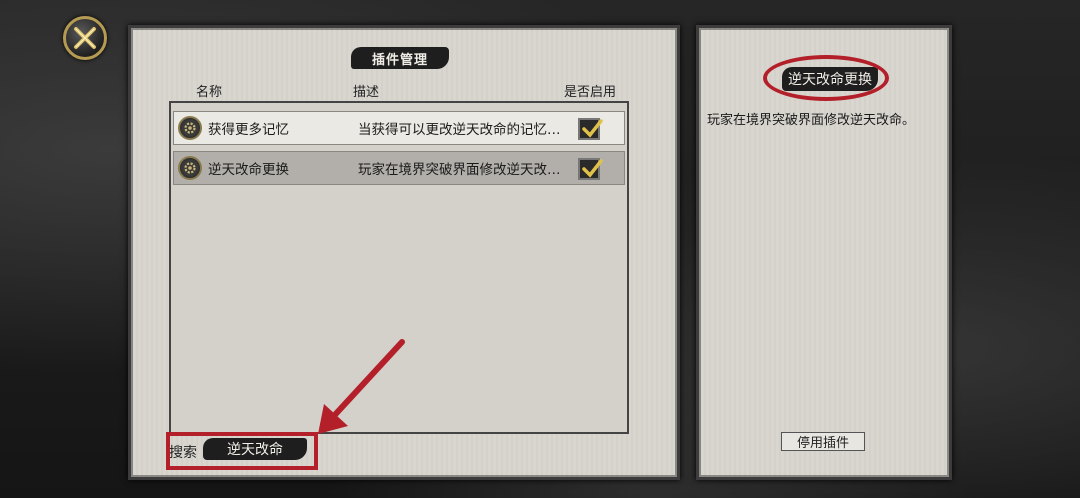 This screenshot has width=1080, height=498. Describe the element at coordinates (209, 92) in the screenshot. I see `column-header-name: 名称` at that location.